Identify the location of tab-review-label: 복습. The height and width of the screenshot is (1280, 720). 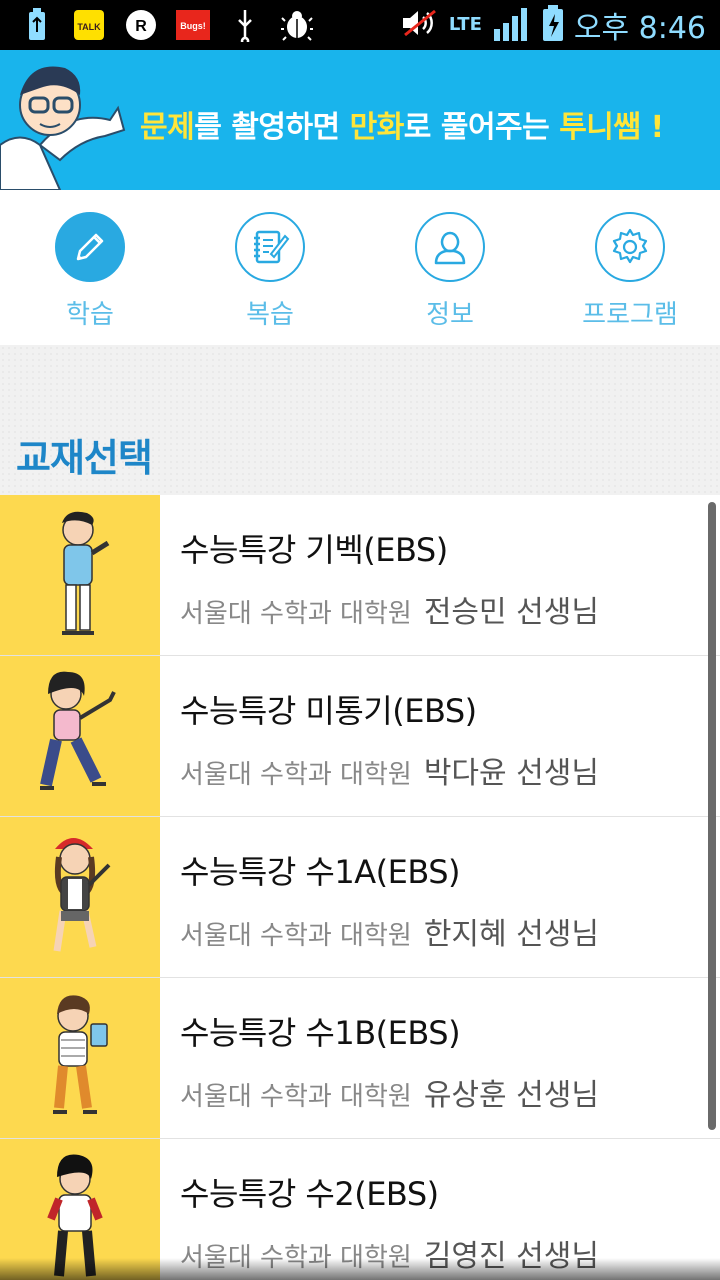
(270, 315).